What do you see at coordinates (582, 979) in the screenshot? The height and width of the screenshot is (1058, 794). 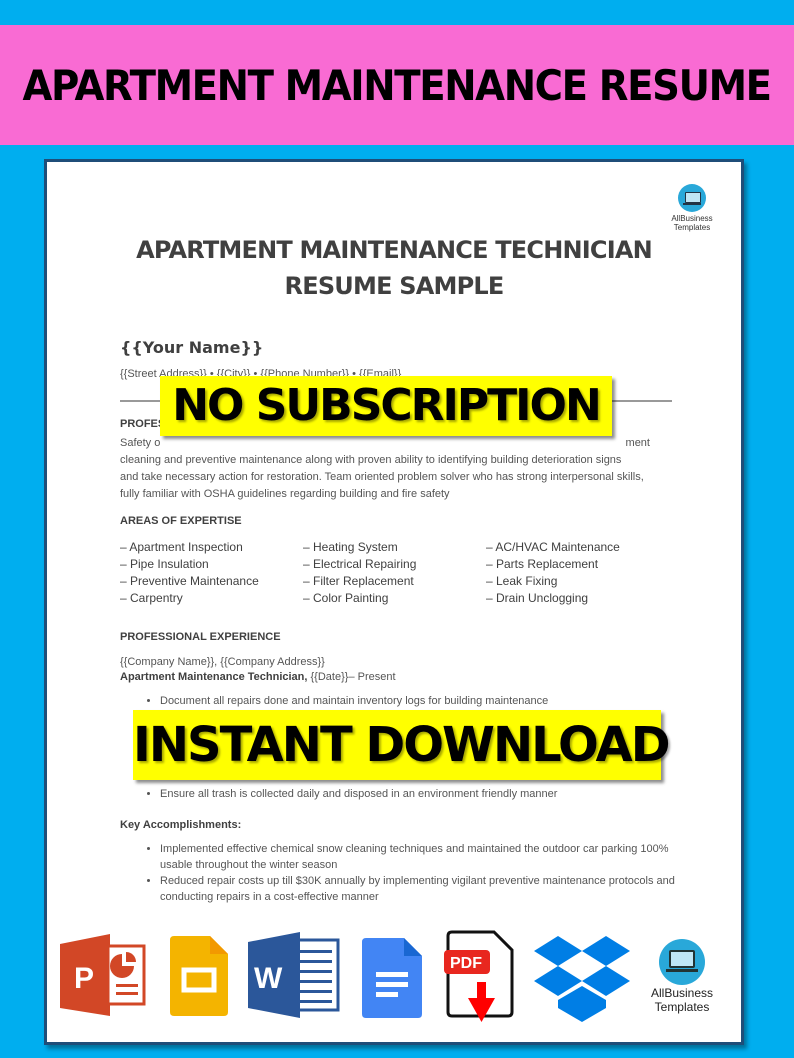 I see `dropbox-icon` at bounding box center [582, 979].